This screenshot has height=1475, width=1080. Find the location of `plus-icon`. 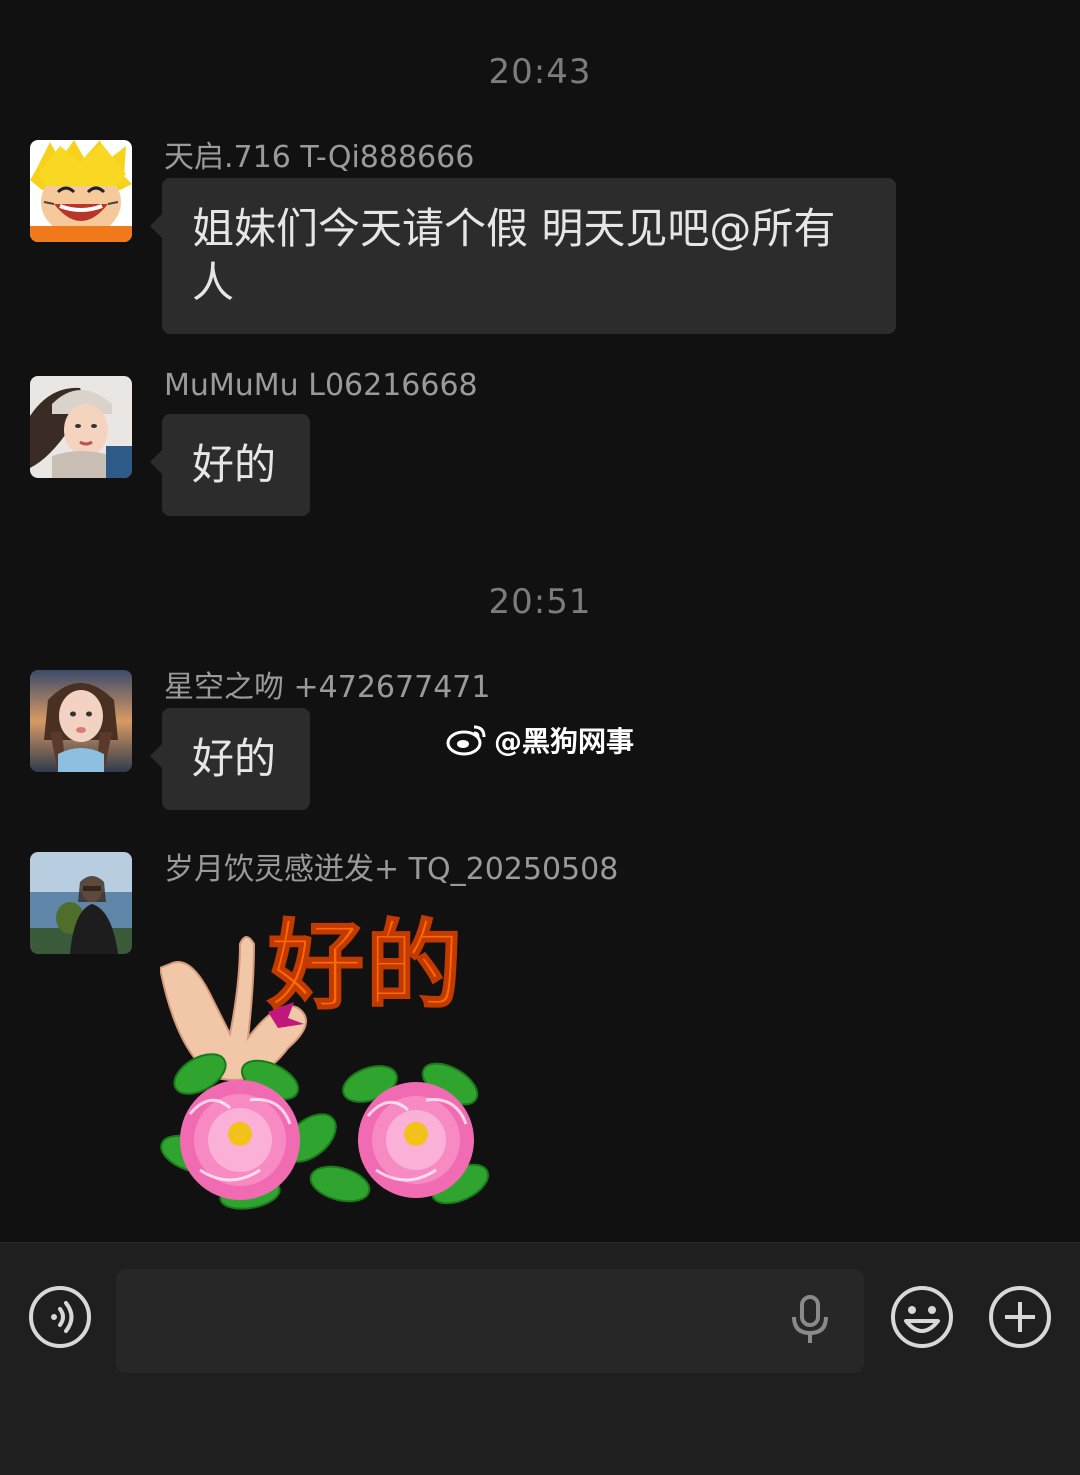

plus-icon is located at coordinates (1020, 1317).